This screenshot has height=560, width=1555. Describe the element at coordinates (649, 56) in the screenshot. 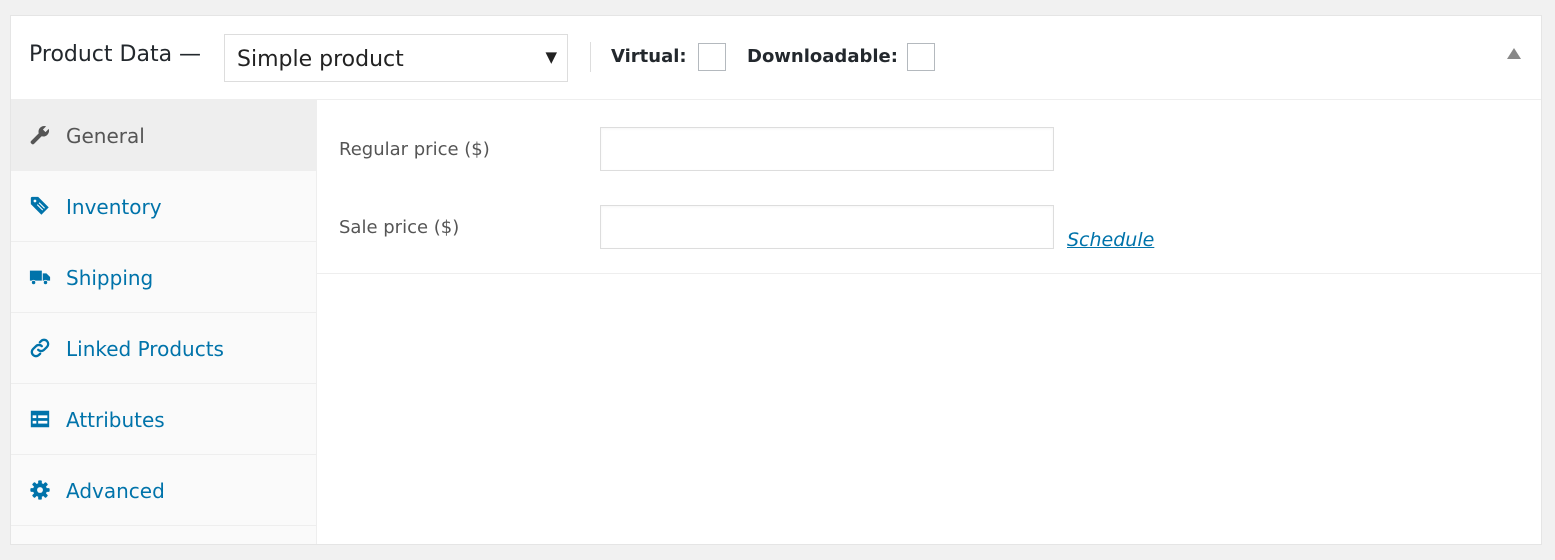

I see `virtual-label: Virtual:` at that location.